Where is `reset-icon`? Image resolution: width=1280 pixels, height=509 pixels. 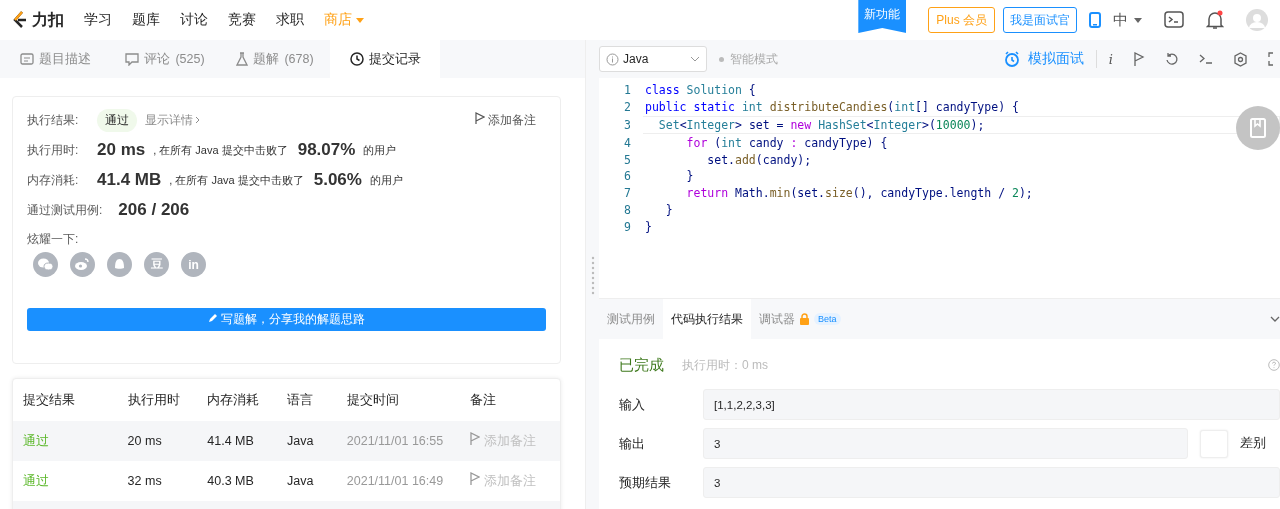 reset-icon is located at coordinates (1172, 59).